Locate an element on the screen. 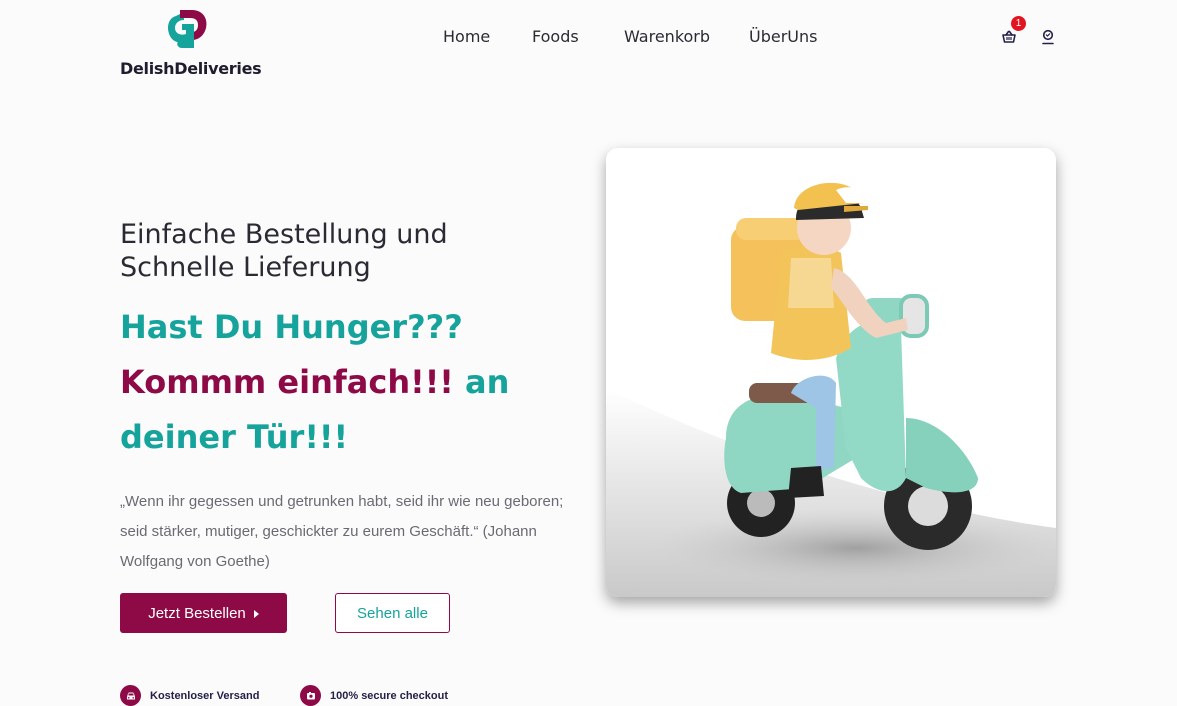 The height and width of the screenshot is (706, 1177). hero-subtitle-line2: Schnelle Lieferung is located at coordinates (245, 267).